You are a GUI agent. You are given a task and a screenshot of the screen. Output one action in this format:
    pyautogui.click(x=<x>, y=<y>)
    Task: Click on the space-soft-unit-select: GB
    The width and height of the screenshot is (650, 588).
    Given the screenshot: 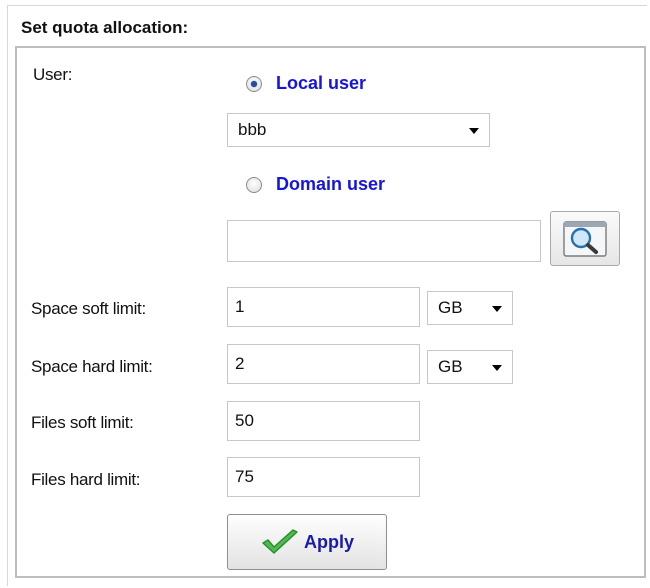 What is the action you would take?
    pyautogui.click(x=470, y=308)
    